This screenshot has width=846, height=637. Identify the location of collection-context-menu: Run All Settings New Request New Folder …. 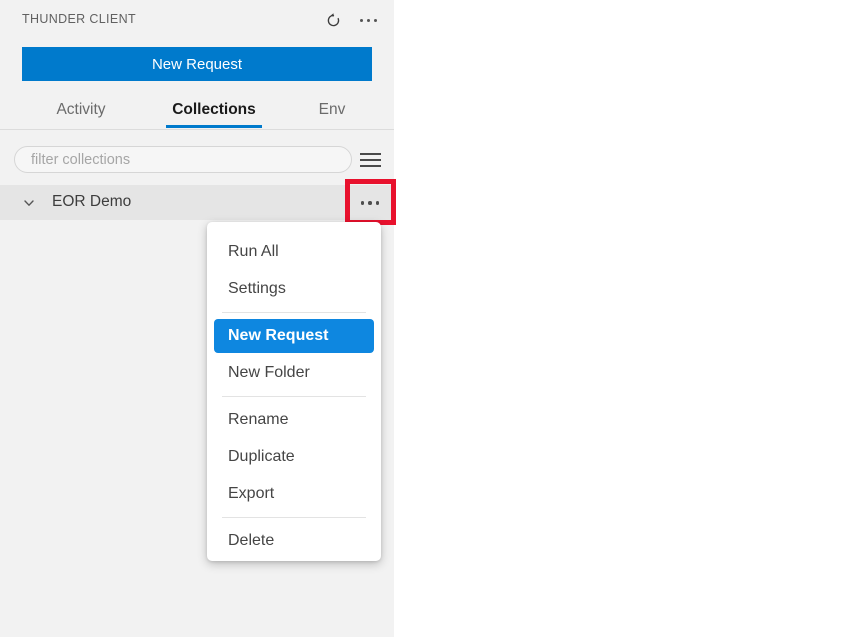
(294, 391).